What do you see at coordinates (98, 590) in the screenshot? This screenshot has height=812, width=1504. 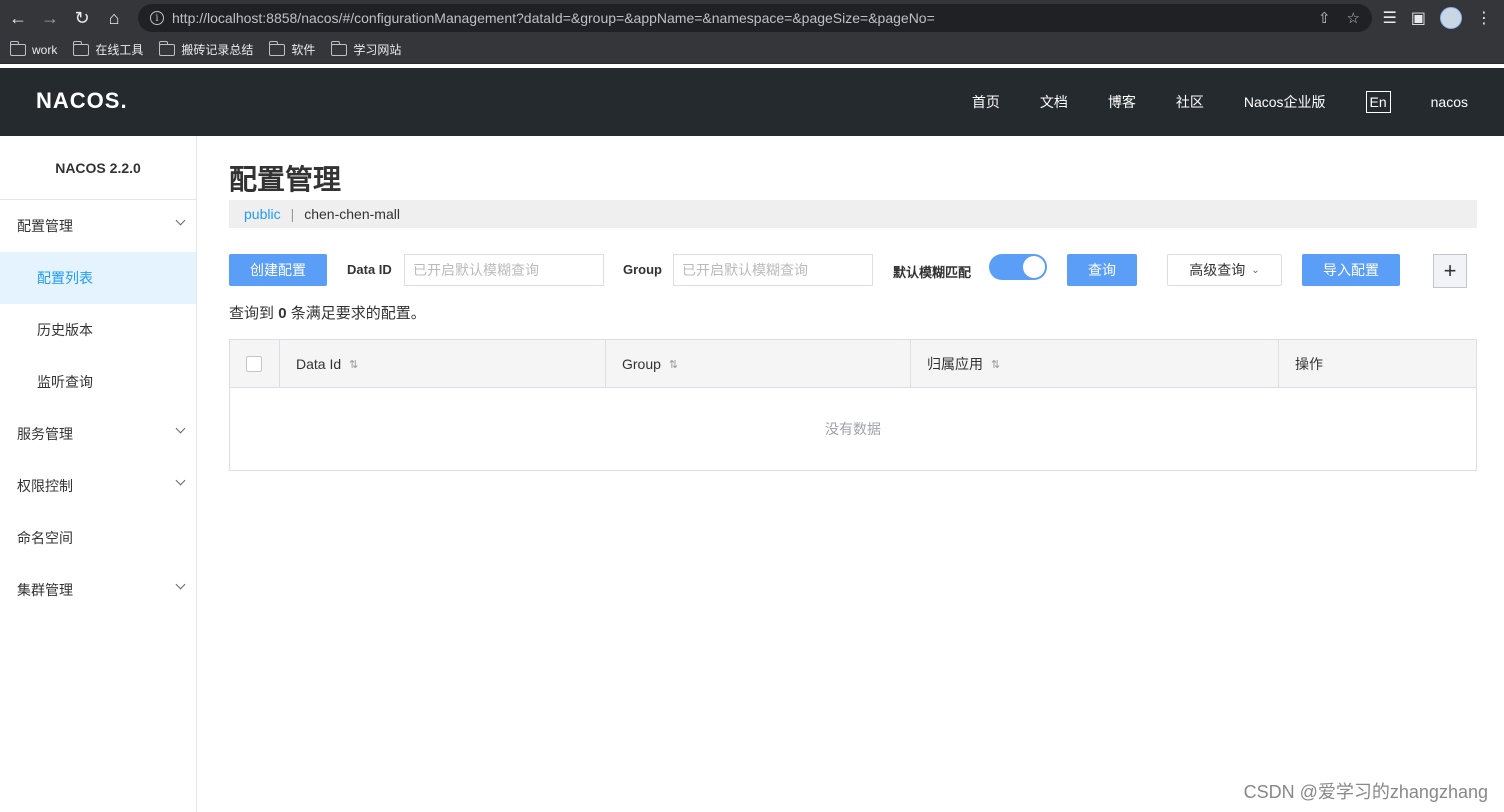 I see `sidebar-item-cluster: 集群管理` at bounding box center [98, 590].